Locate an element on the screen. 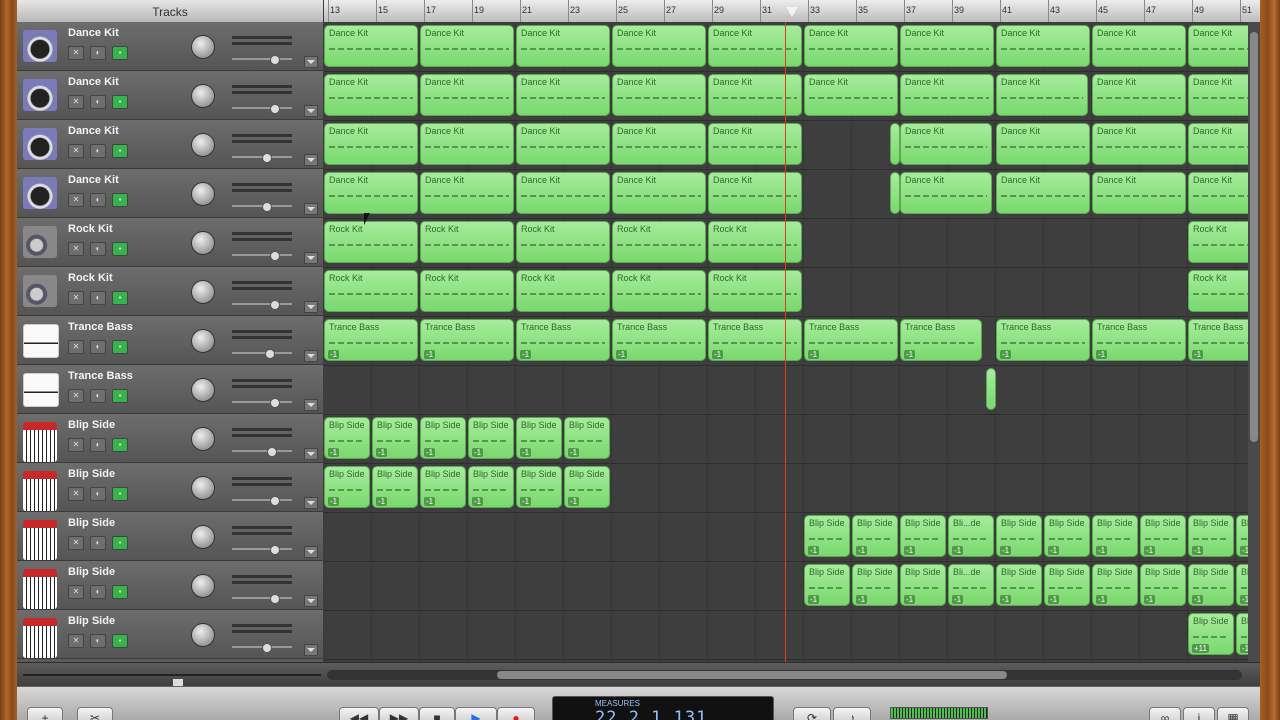 The width and height of the screenshot is (1280, 720). stop-button: ■ is located at coordinates (437, 713).